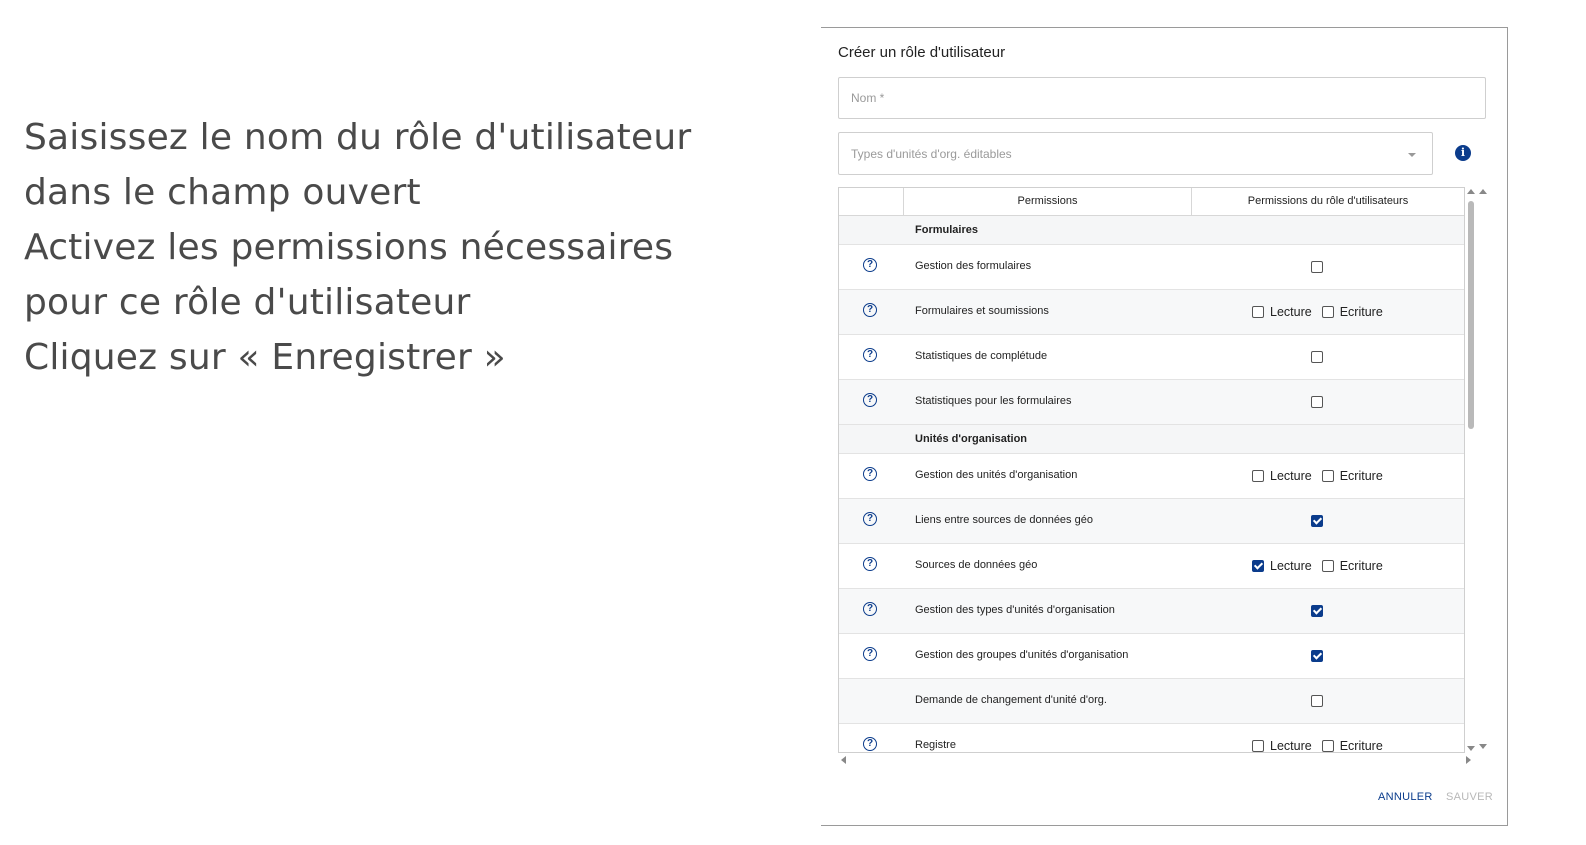  I want to click on chevron-down-icon, so click(1412, 155).